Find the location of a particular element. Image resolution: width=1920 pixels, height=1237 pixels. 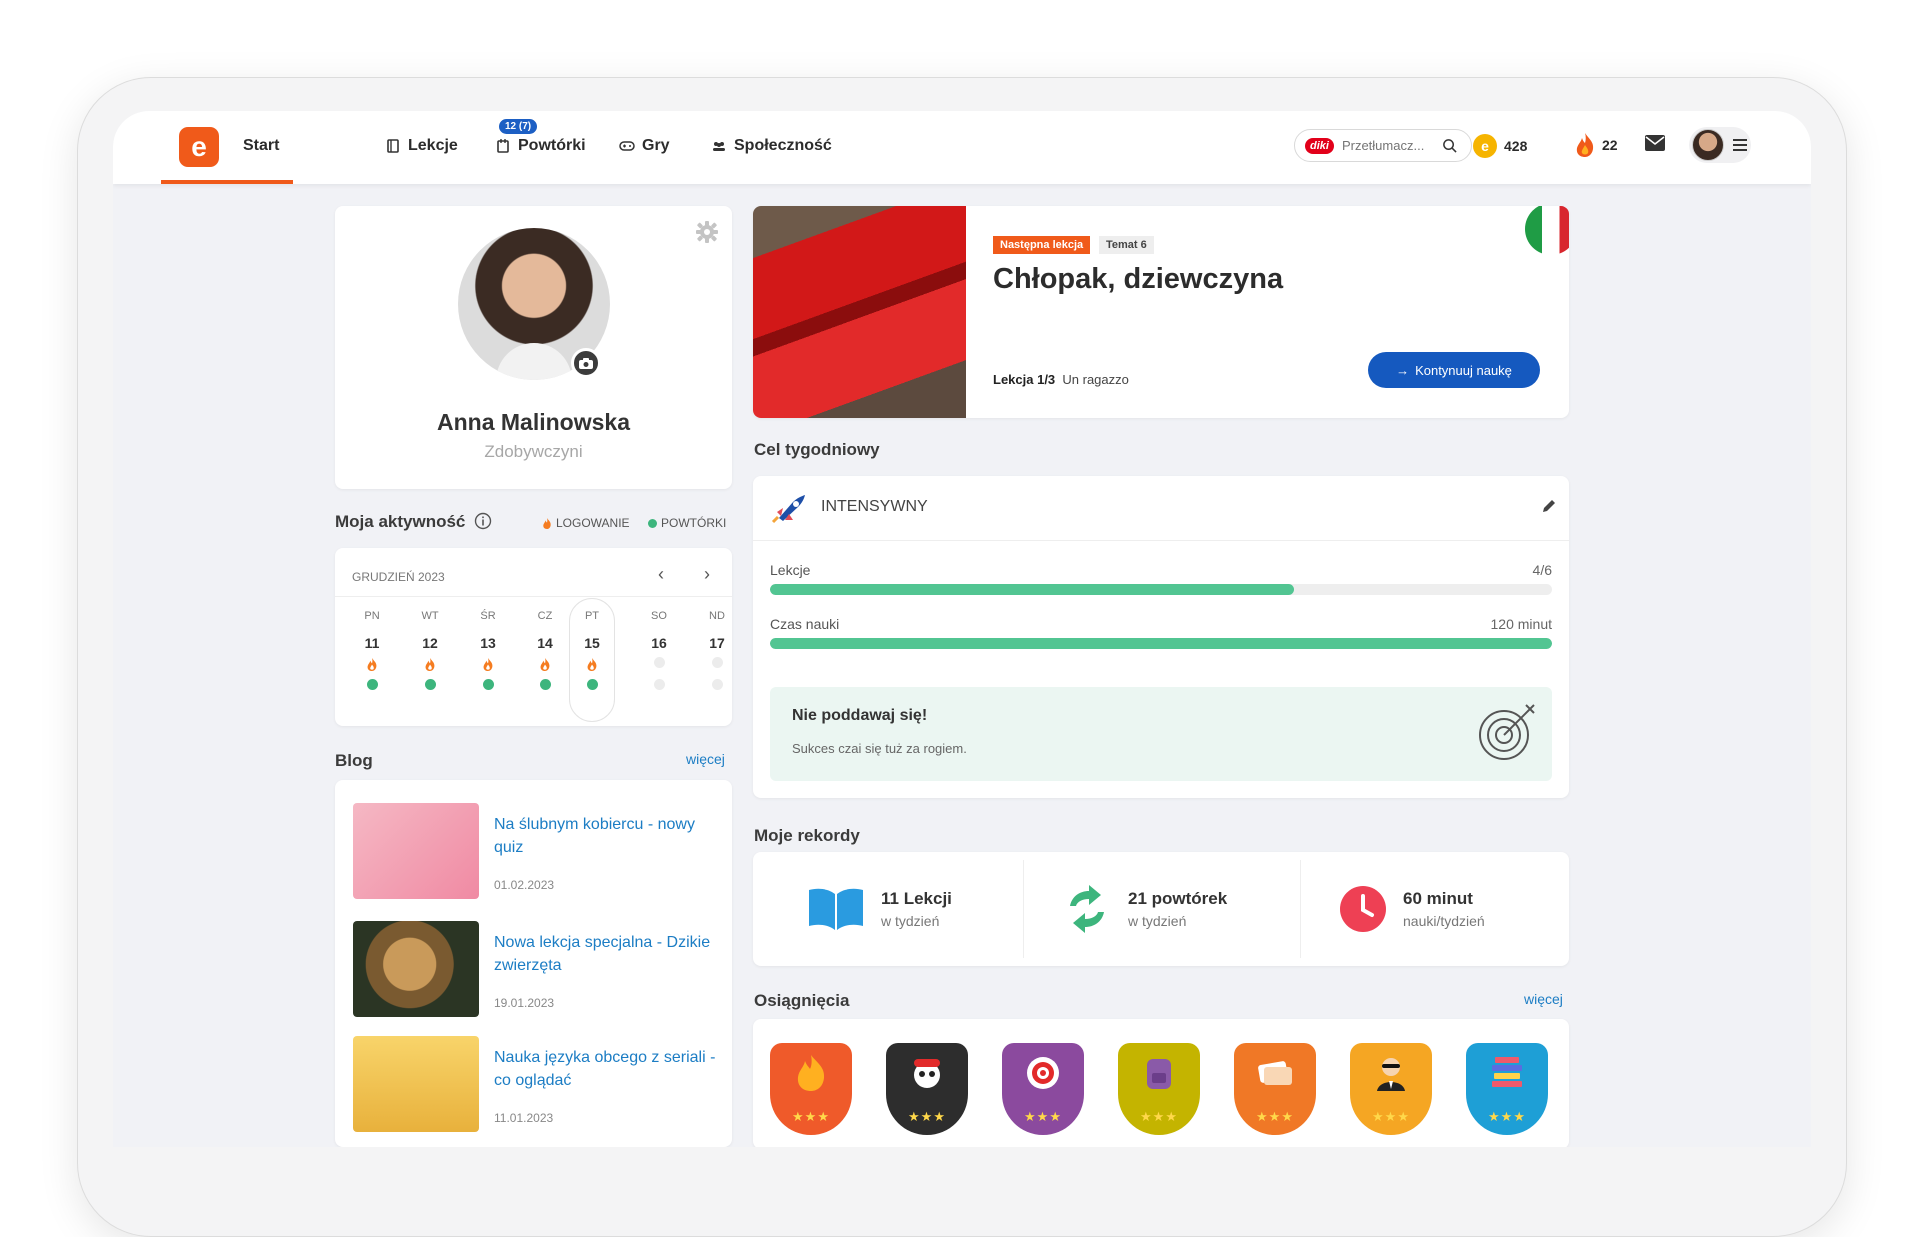

calendar-day: PT 15 is located at coordinates (592, 650).